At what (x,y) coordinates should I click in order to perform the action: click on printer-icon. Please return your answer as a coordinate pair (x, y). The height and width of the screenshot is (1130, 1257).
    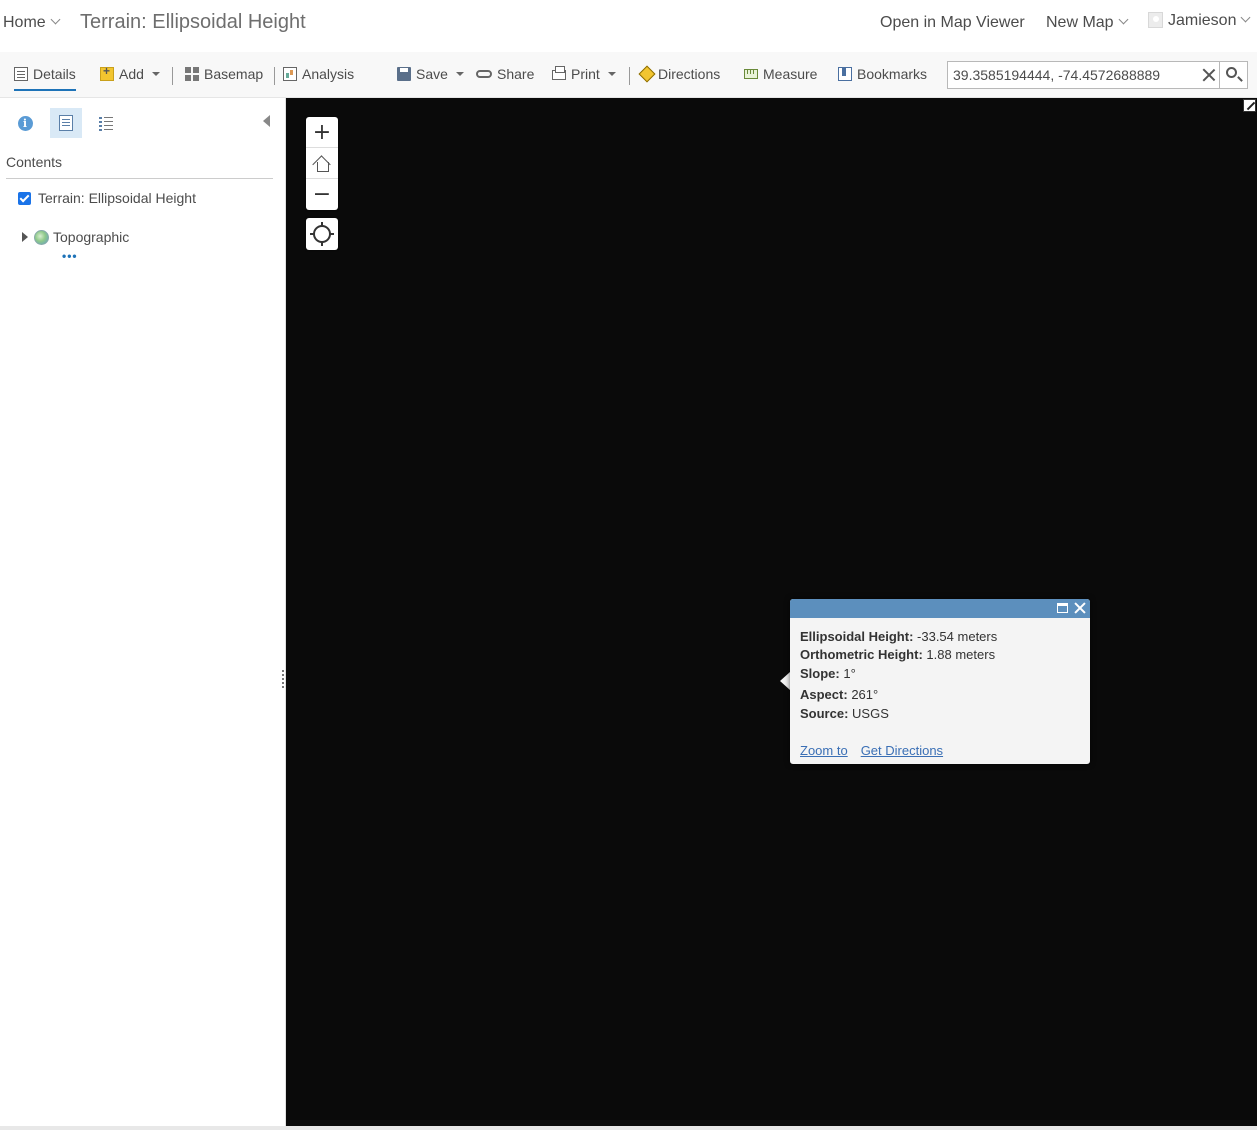
    Looking at the image, I should click on (559, 73).